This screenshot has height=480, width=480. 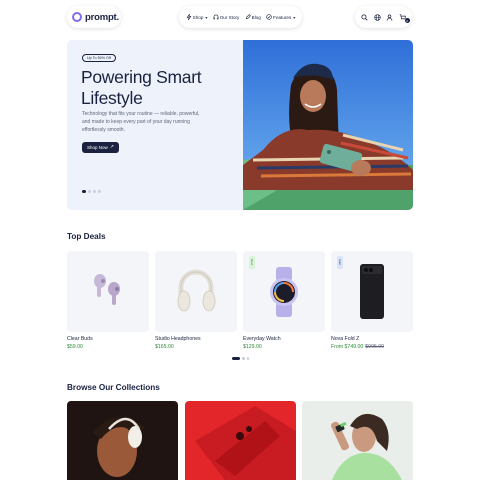 I want to click on collections-title: Browse Our Collections, so click(x=113, y=387).